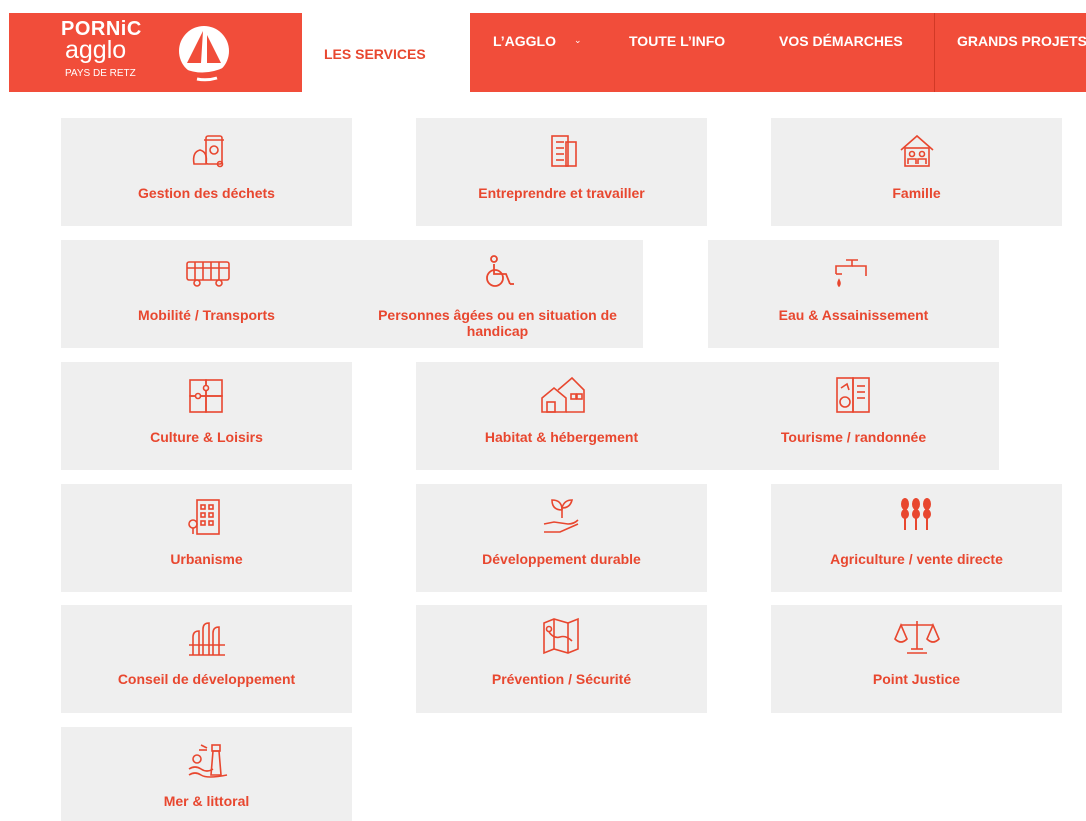 The height and width of the screenshot is (821, 1086). What do you see at coordinates (206, 416) in the screenshot?
I see `service-tile-culture: Culture & Loisirs` at bounding box center [206, 416].